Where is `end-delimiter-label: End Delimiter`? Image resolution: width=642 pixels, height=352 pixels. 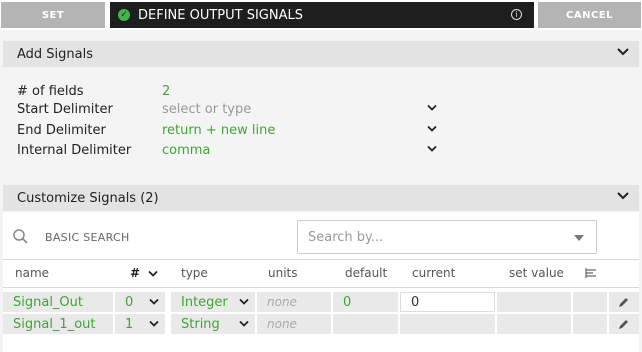
end-delimiter-label: End Delimiter is located at coordinates (61, 130).